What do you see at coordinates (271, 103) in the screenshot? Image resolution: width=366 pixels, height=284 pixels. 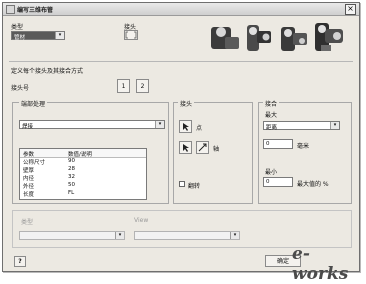 I see `gap-group-title: 接合` at bounding box center [271, 103].